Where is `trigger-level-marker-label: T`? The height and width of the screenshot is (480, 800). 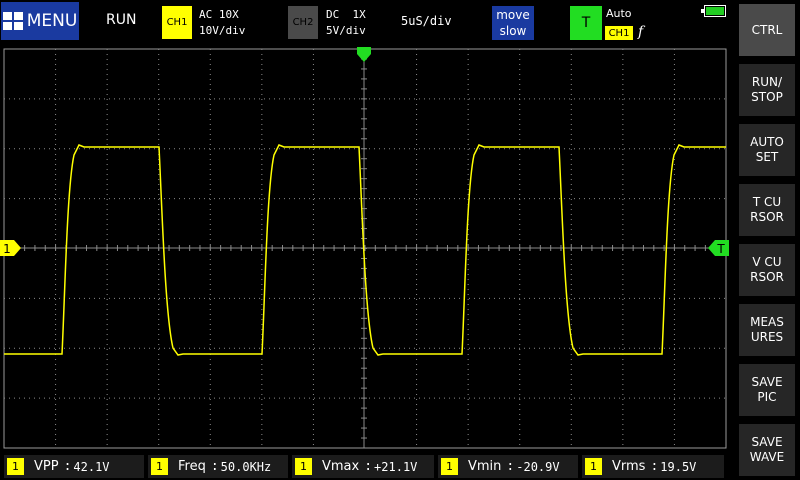 trigger-level-marker-label: T is located at coordinates (720, 249).